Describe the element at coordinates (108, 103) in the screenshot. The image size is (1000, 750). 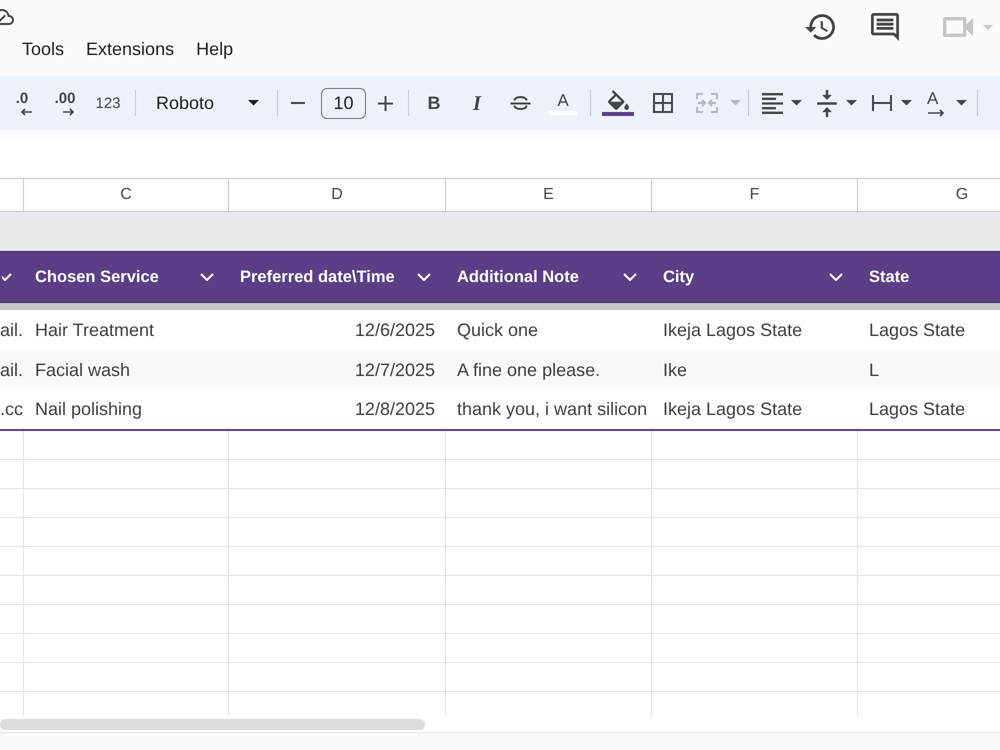
I see `number-format-button: 123` at that location.